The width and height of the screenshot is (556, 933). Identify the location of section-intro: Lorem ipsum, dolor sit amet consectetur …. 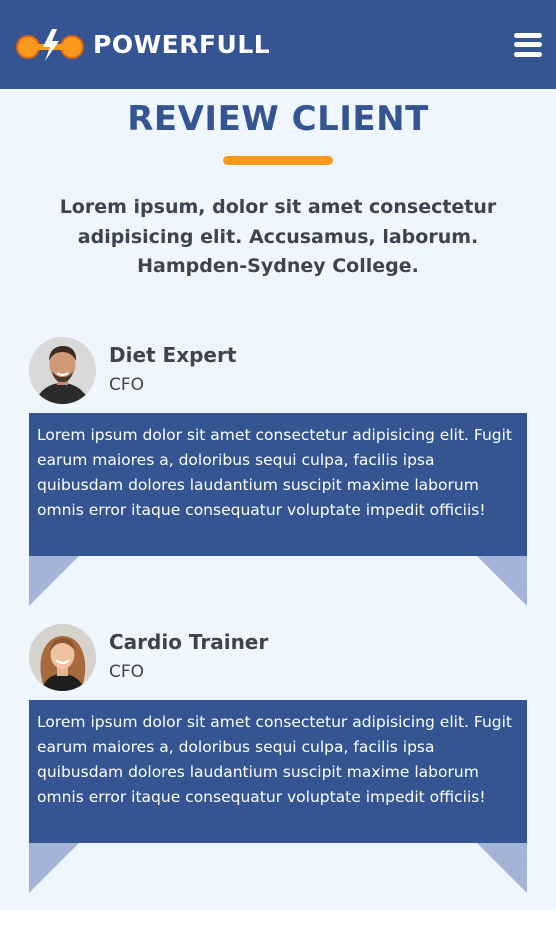
(278, 236).